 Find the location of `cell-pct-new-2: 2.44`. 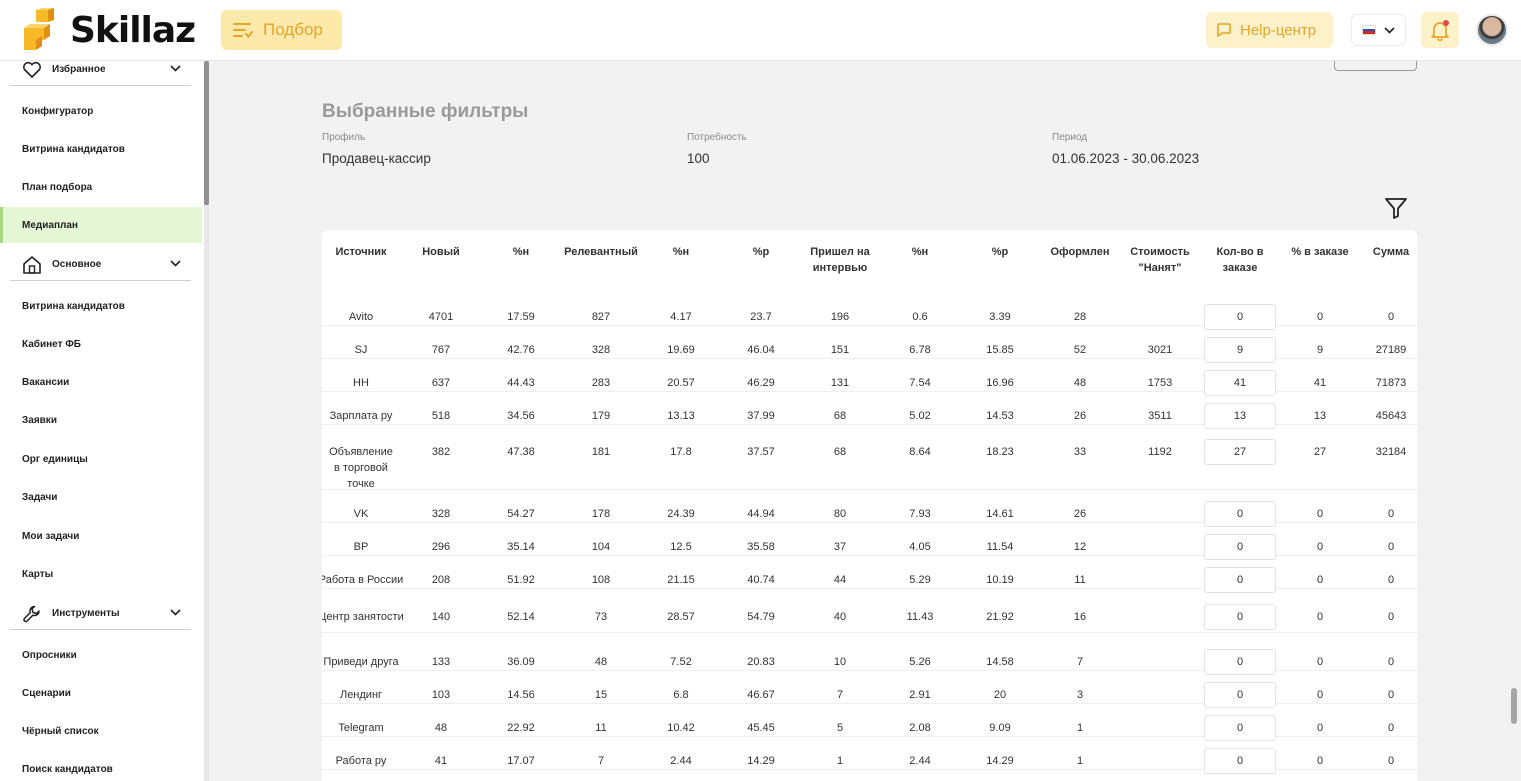

cell-pct-new-2: 2.44 is located at coordinates (681, 761).